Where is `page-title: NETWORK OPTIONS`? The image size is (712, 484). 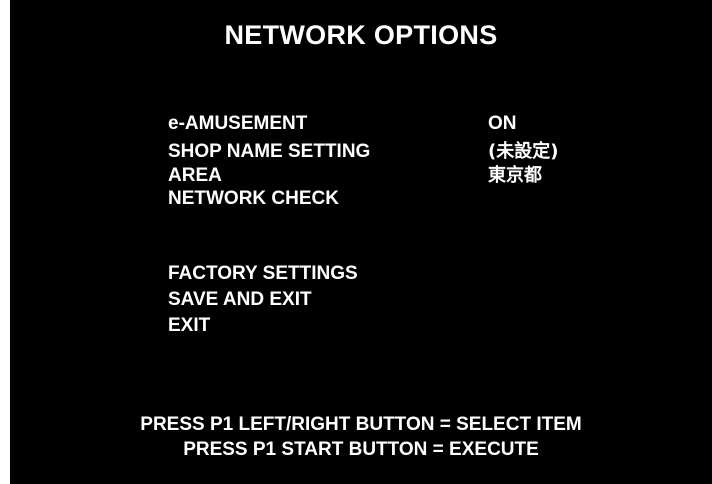 page-title: NETWORK OPTIONS is located at coordinates (361, 35).